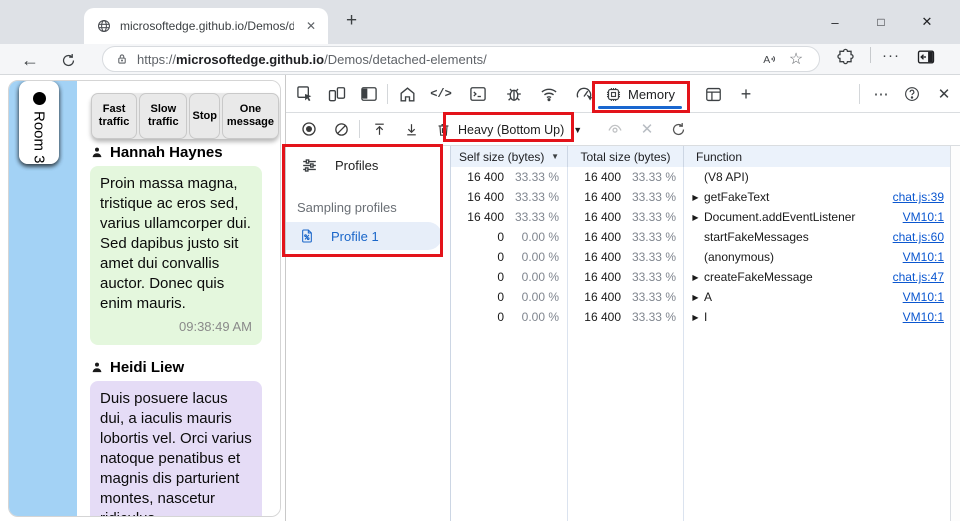  Describe the element at coordinates (881, 22) in the screenshot. I see `maximize-button: □` at that location.